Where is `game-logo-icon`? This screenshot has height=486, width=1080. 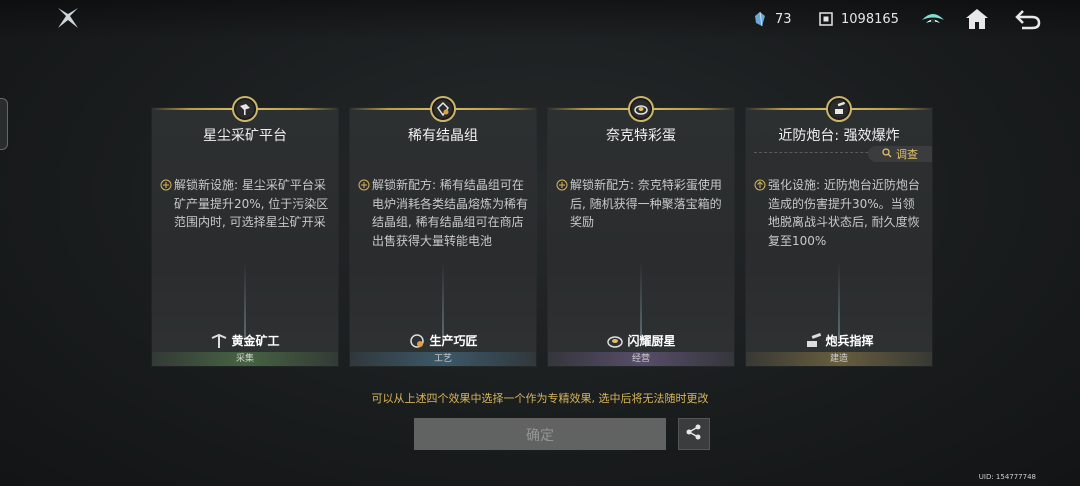 game-logo-icon is located at coordinates (68, 18).